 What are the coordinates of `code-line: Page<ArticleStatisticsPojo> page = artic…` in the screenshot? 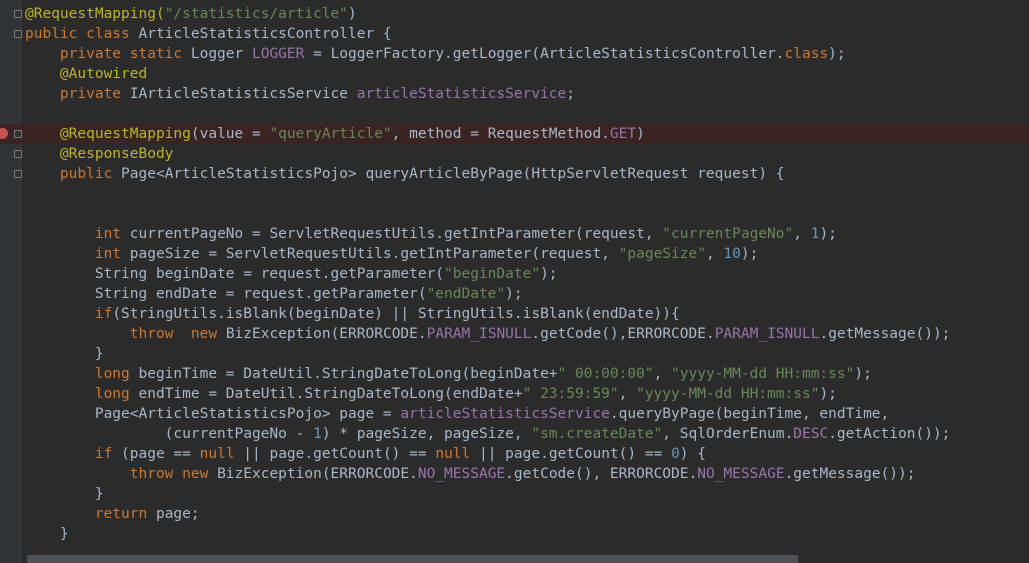 It's located at (514, 414).